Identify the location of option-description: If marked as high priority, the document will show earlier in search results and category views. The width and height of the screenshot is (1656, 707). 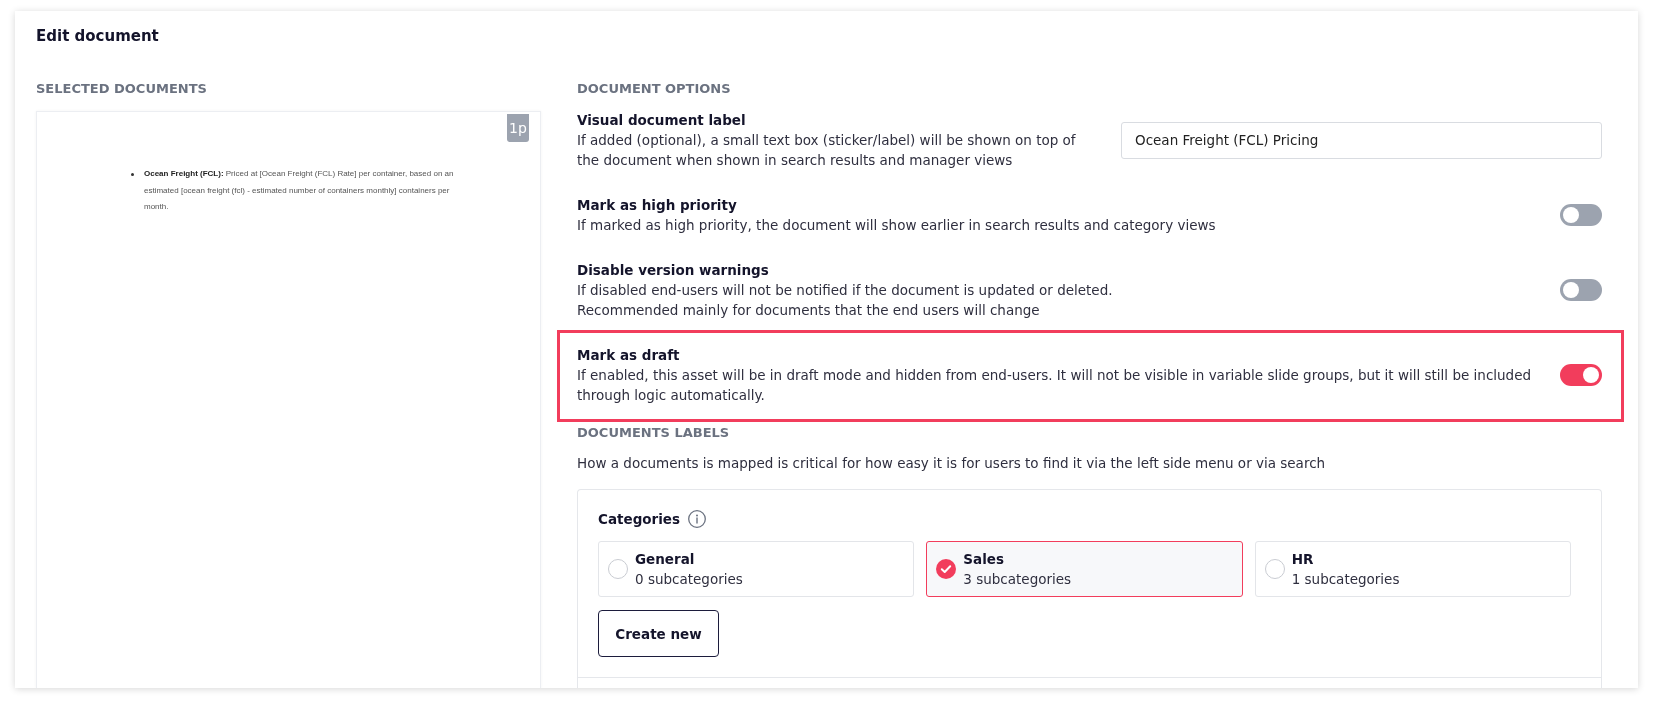
(896, 225).